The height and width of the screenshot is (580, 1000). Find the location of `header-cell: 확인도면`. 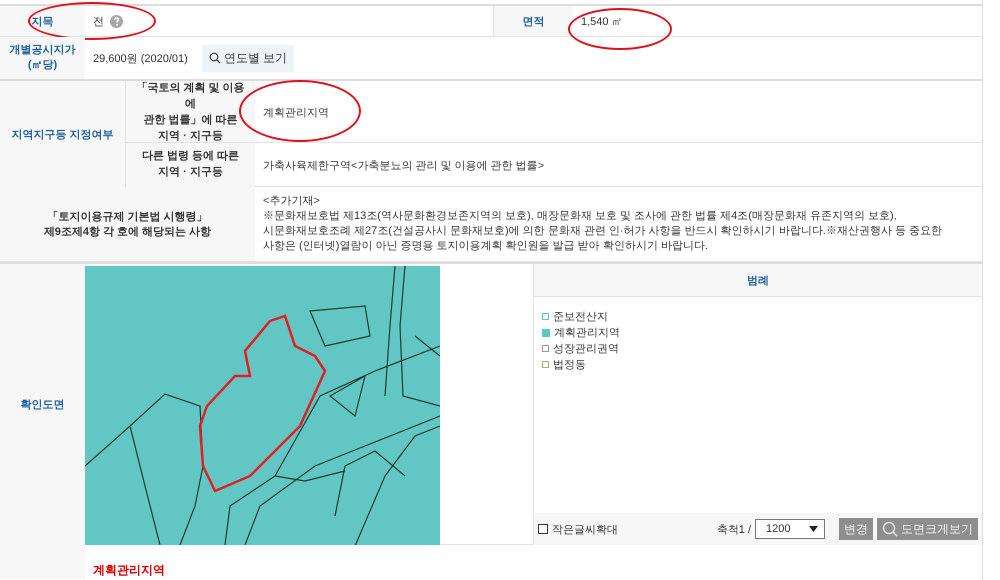

header-cell: 확인도면 is located at coordinates (42, 404).